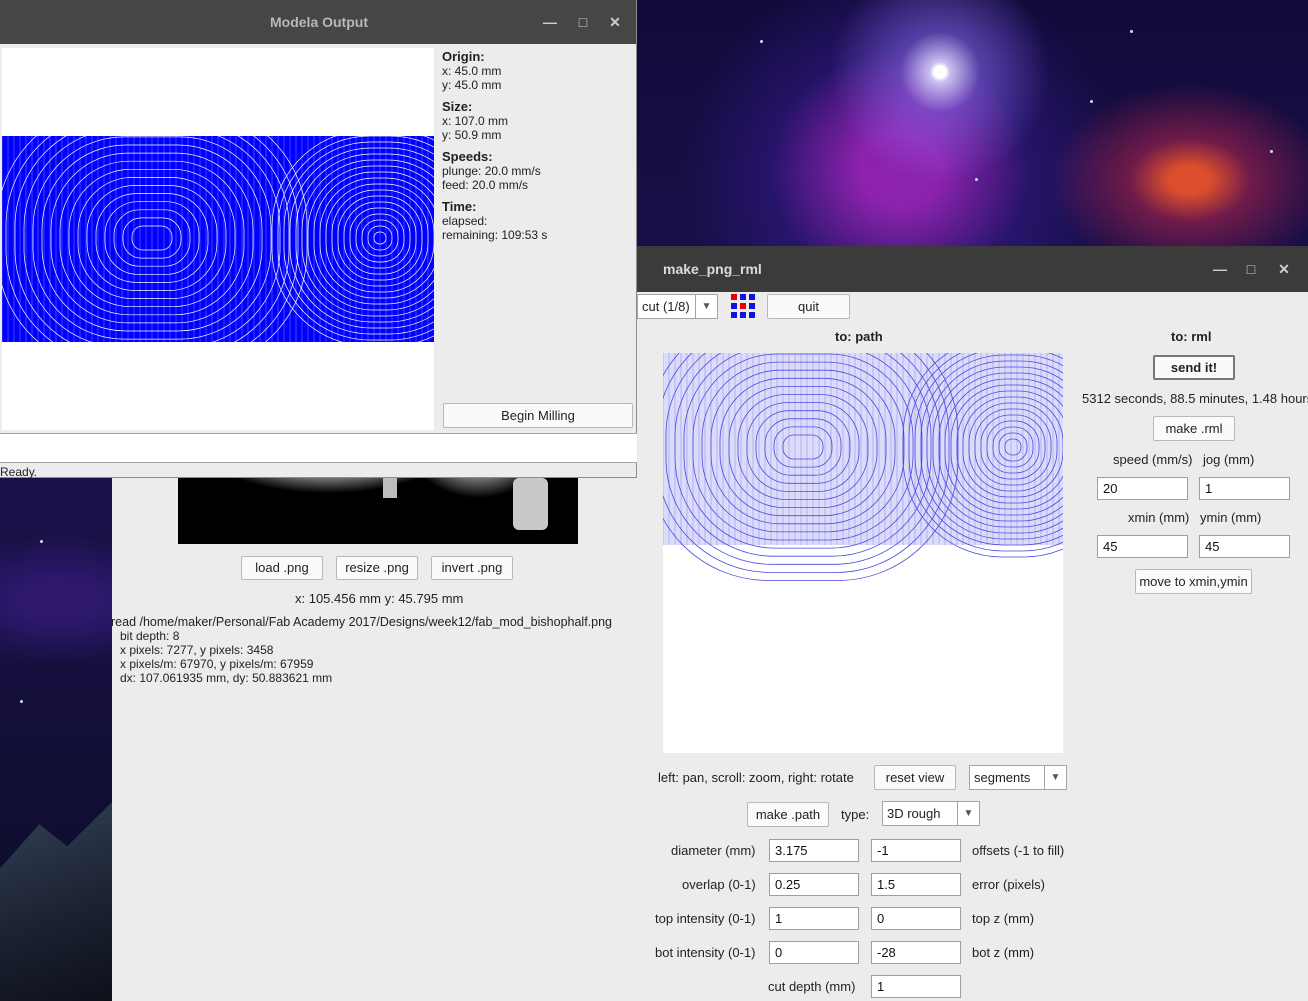 The image size is (1308, 1001). Describe the element at coordinates (472, 85) in the screenshot. I see `origin-y: y: 45.0 mm` at that location.